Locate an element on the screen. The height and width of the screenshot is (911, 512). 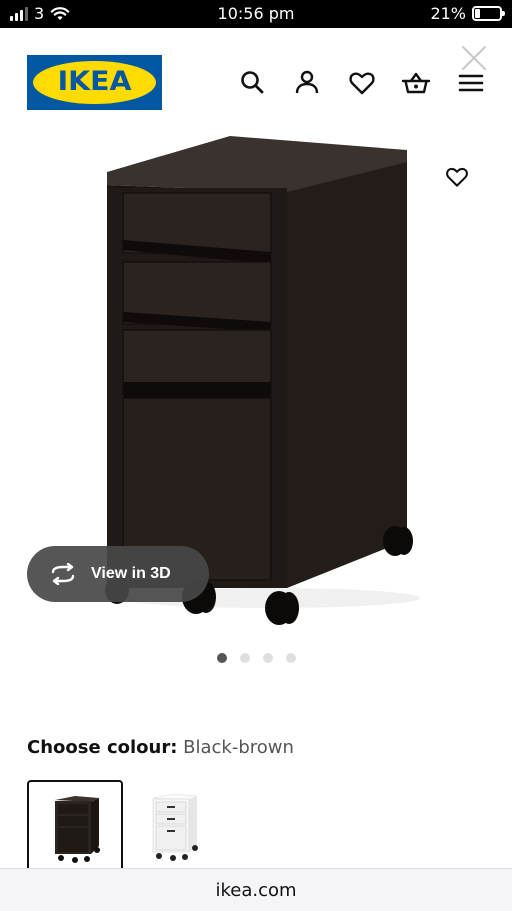
battery-icon is located at coordinates (488, 13).